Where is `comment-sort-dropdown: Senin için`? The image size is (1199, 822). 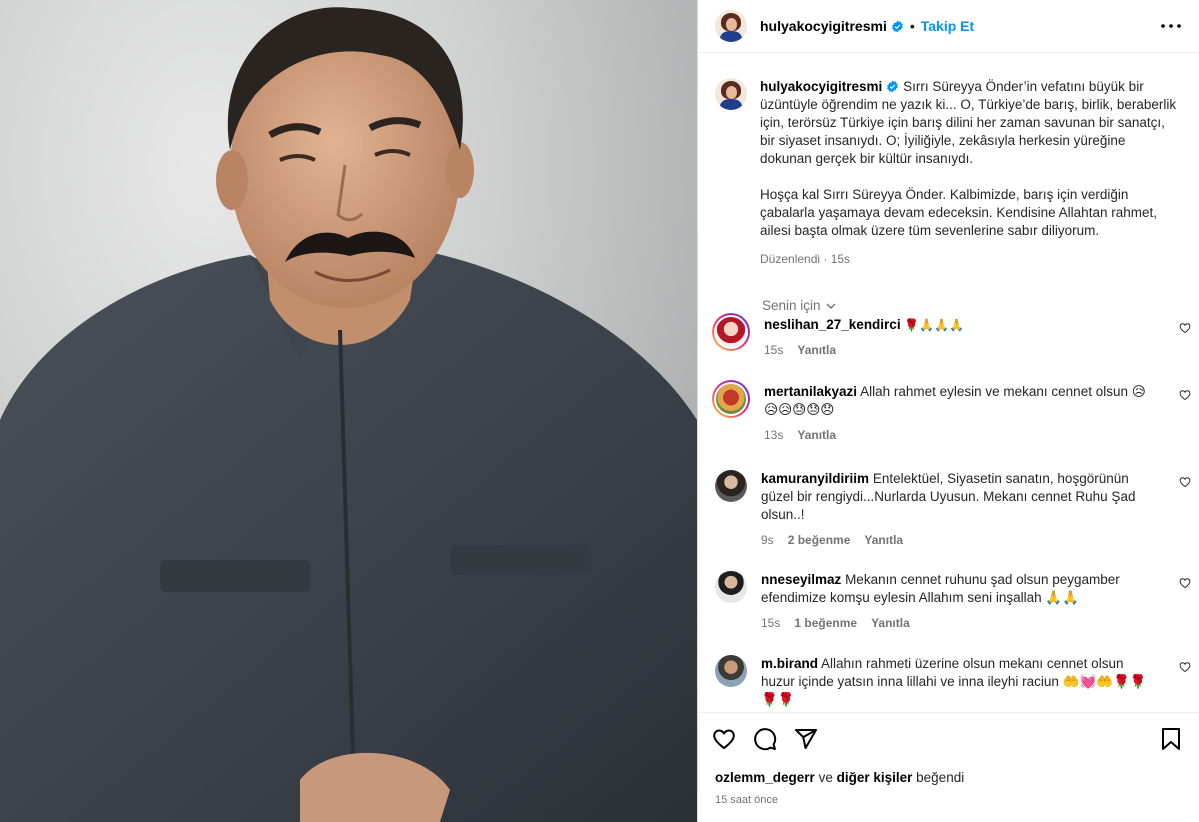 comment-sort-dropdown: Senin için is located at coordinates (980, 305).